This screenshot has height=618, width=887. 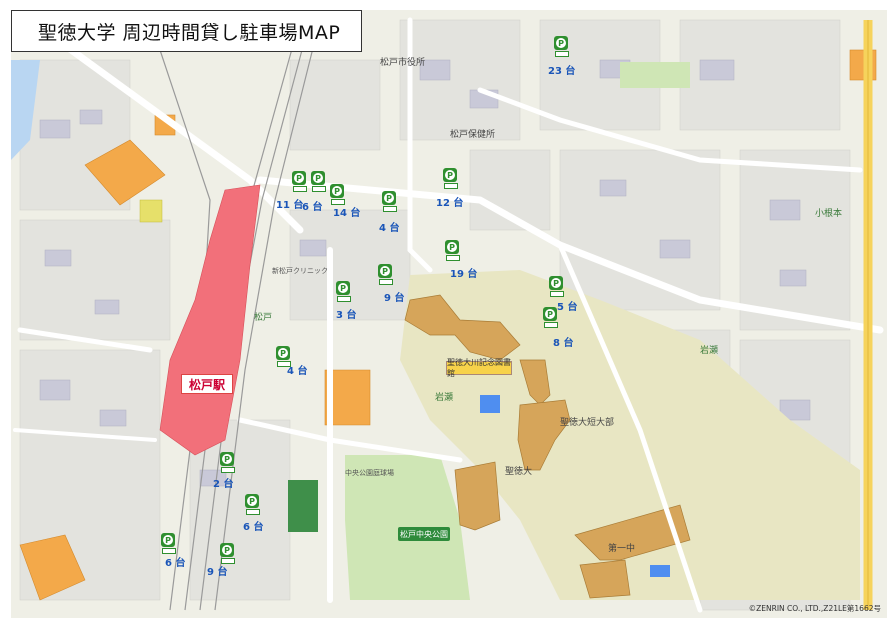 I want to click on parking-count-4b: 4 台, so click(x=297, y=371).